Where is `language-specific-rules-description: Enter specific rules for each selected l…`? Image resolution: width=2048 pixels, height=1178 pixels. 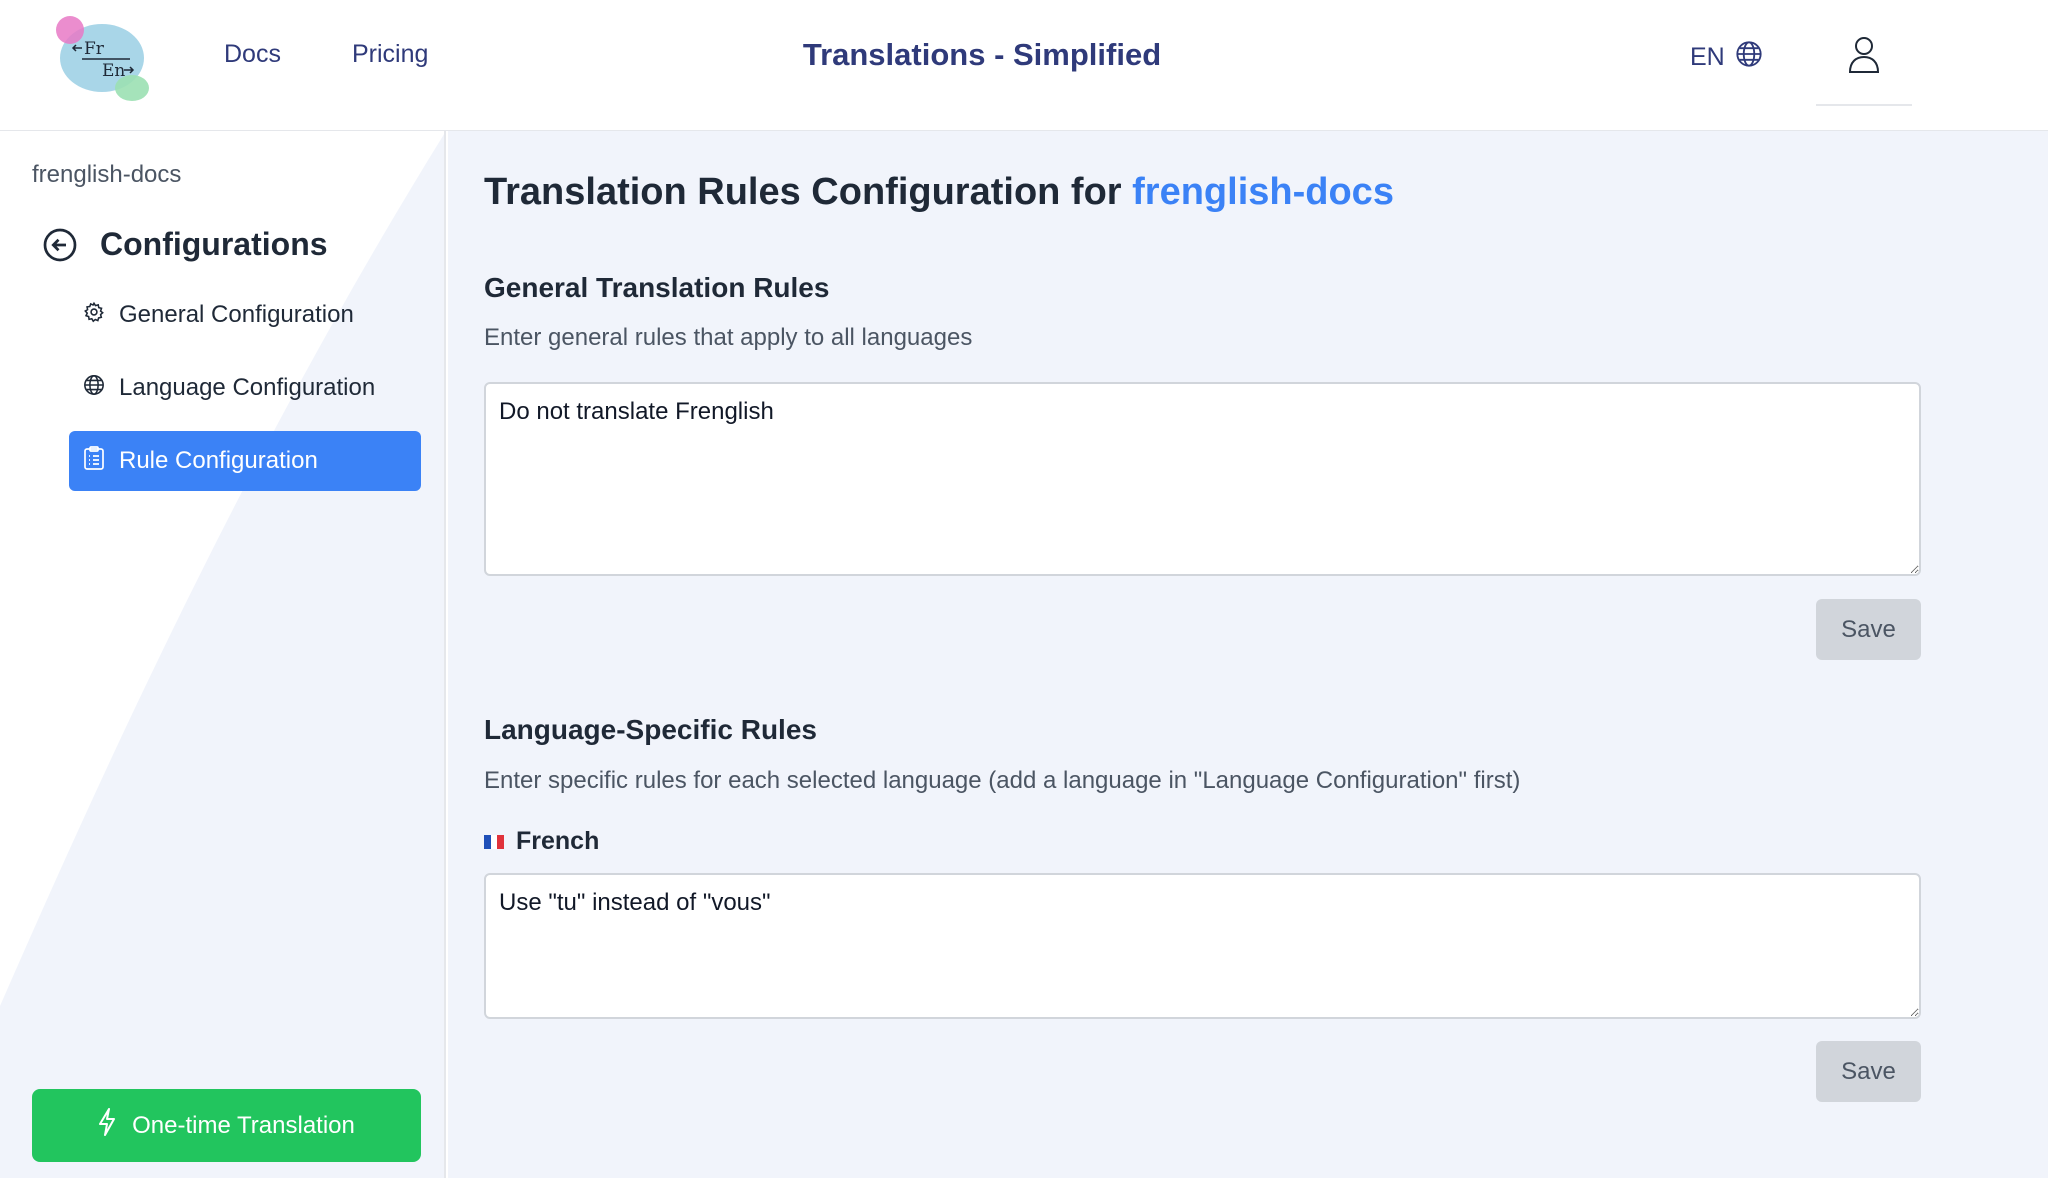
language-specific-rules-description: Enter specific rules for each selected l… is located at coordinates (1002, 780).